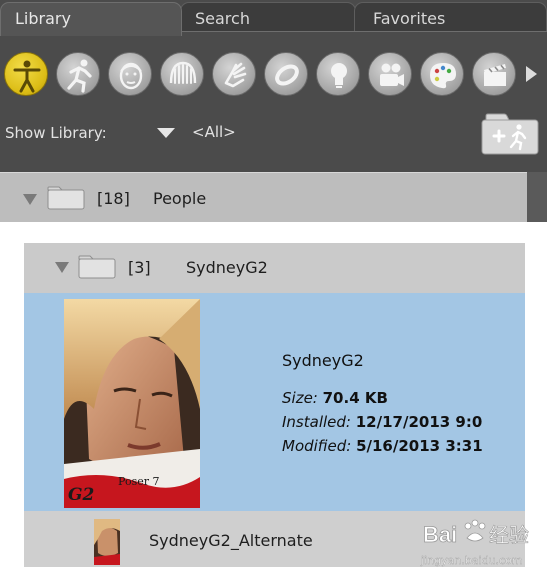 This screenshot has height=571, width=547. I want to click on folder-count: [18], so click(113, 198).